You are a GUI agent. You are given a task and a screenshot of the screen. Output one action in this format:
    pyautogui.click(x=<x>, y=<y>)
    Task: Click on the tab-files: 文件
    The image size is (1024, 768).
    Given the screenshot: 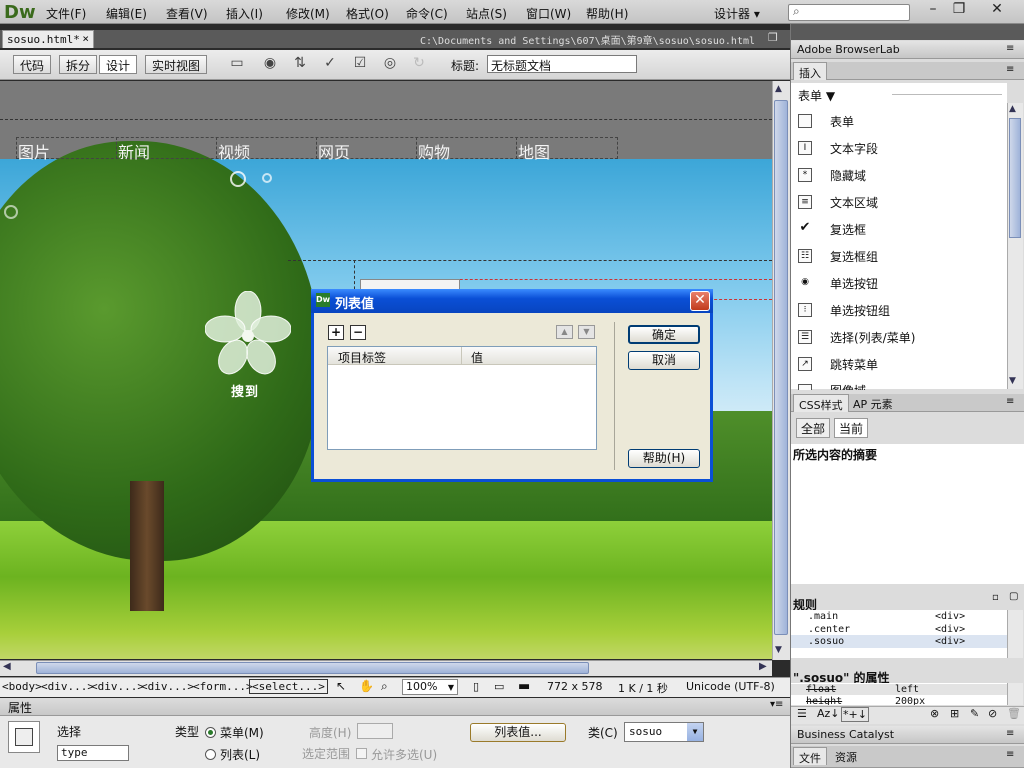 What is the action you would take?
    pyautogui.click(x=810, y=756)
    